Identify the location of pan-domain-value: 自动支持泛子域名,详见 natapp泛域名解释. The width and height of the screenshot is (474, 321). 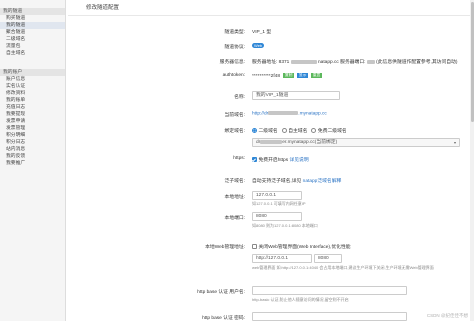
(296, 180).